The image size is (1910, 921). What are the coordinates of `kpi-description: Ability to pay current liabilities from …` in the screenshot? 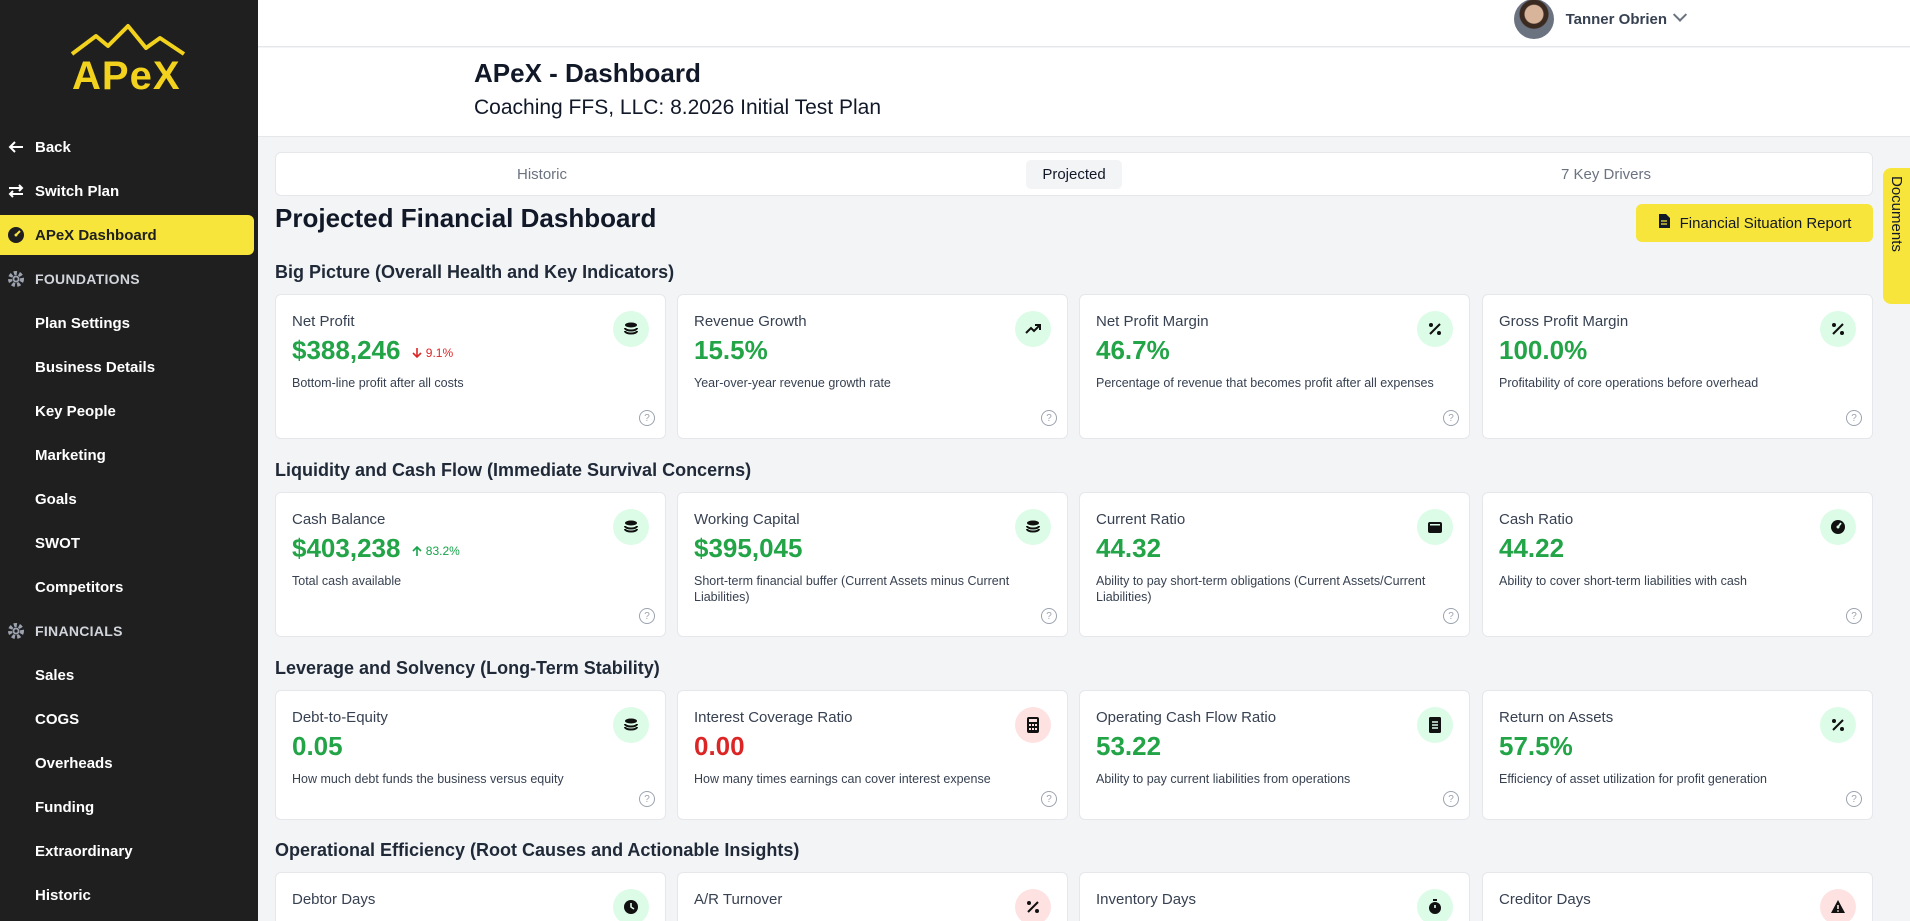 It's located at (1223, 779).